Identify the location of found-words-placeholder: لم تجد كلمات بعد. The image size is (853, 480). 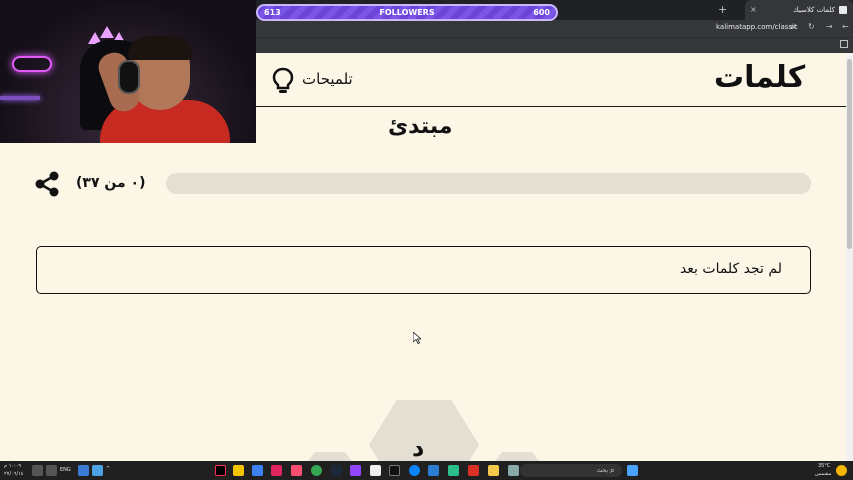
(730, 269).